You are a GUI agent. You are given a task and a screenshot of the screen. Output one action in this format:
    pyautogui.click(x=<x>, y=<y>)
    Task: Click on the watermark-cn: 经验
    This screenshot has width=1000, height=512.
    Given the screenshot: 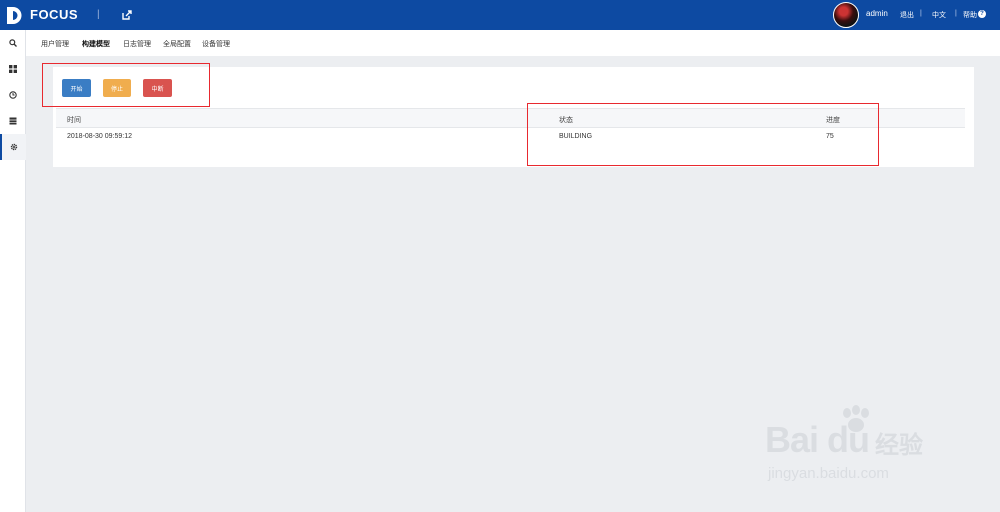 What is the action you would take?
    pyautogui.click(x=899, y=445)
    